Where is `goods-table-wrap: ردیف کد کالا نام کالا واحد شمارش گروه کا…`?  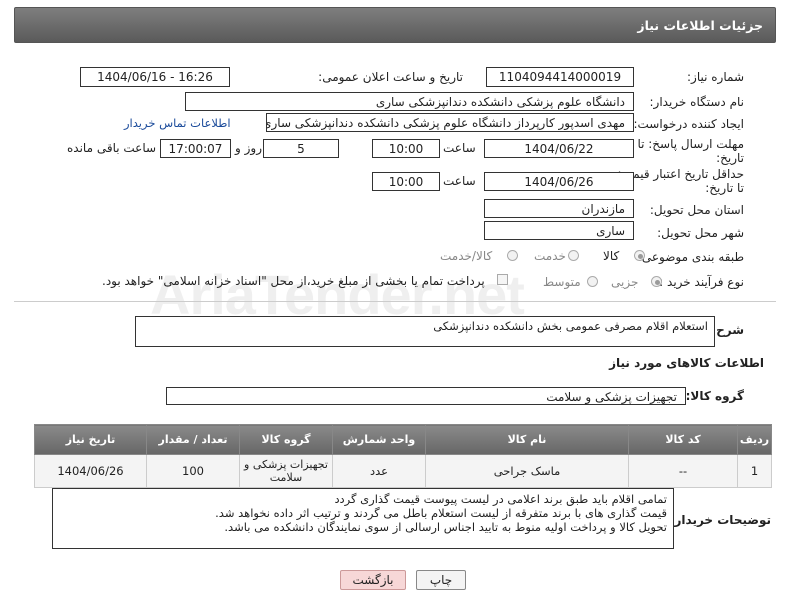
goods-table-wrap: ردیف کد کالا نام کالا واحد شمارش گروه کا… is located at coordinates (403, 456).